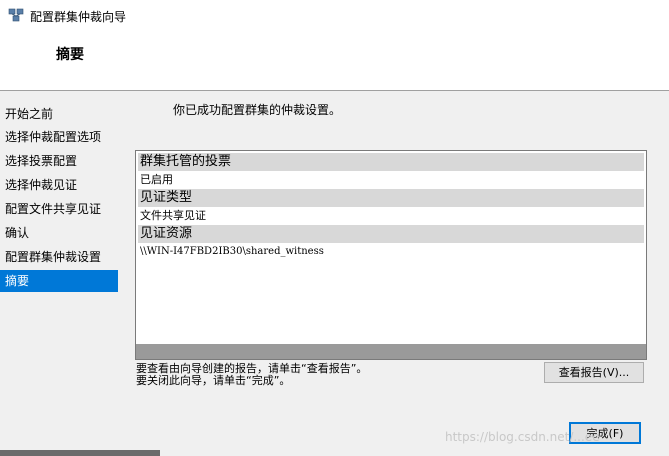 The width and height of the screenshot is (669, 456). Describe the element at coordinates (173, 215) in the screenshot. I see `report-section-value: 文件共享见证` at that location.